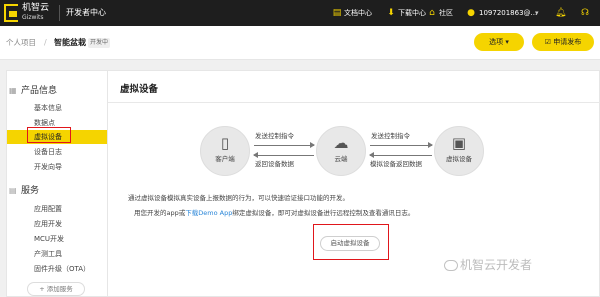 The image size is (600, 297). What do you see at coordinates (549, 42) in the screenshot?
I see `publish-icon: ☑` at bounding box center [549, 42].